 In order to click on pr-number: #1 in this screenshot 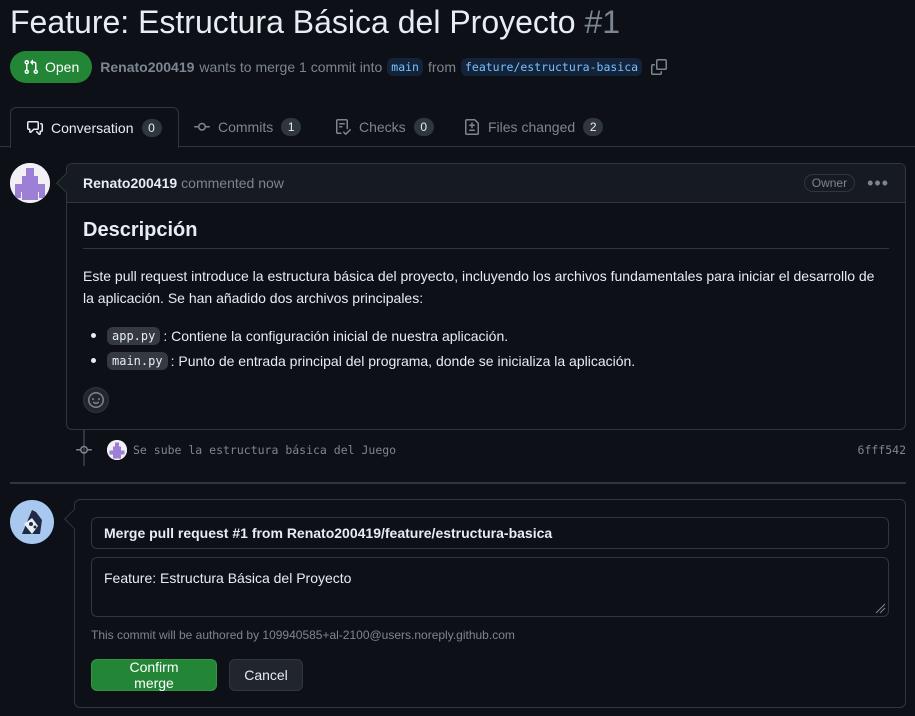, I will do `click(602, 22)`.